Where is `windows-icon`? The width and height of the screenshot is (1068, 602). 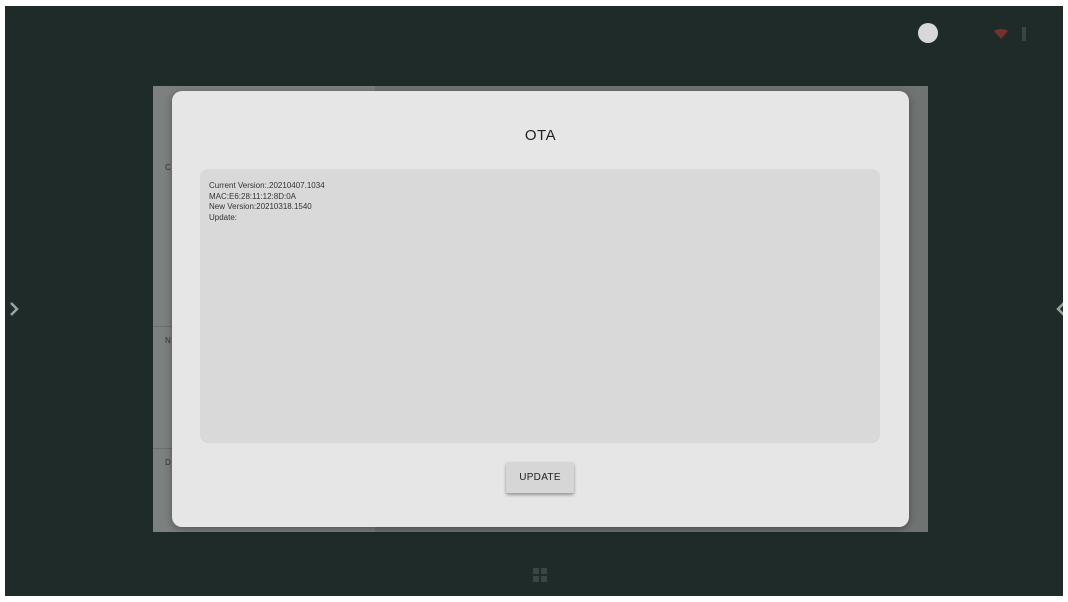 windows-icon is located at coordinates (540, 575).